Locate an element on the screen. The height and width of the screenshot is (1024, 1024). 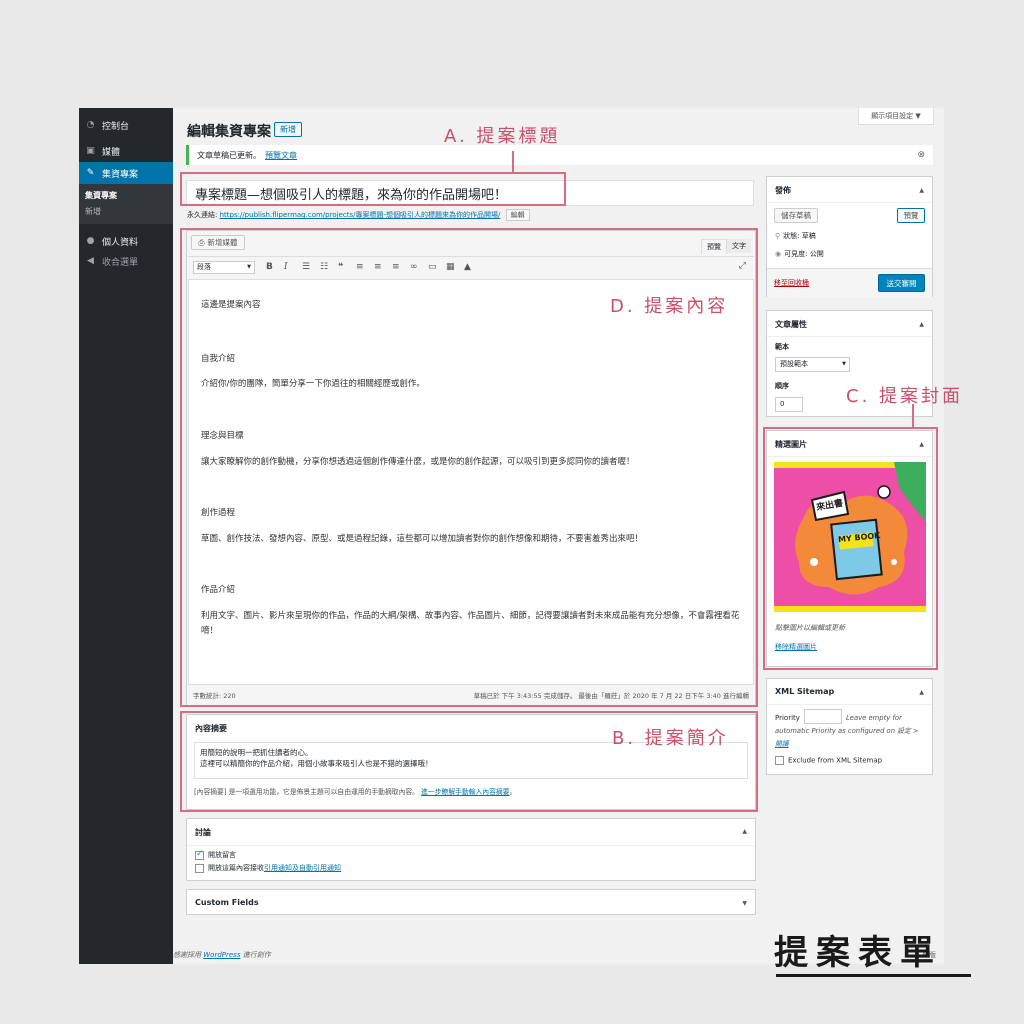
template-select: 預設範本 ▼ is located at coordinates (812, 364).